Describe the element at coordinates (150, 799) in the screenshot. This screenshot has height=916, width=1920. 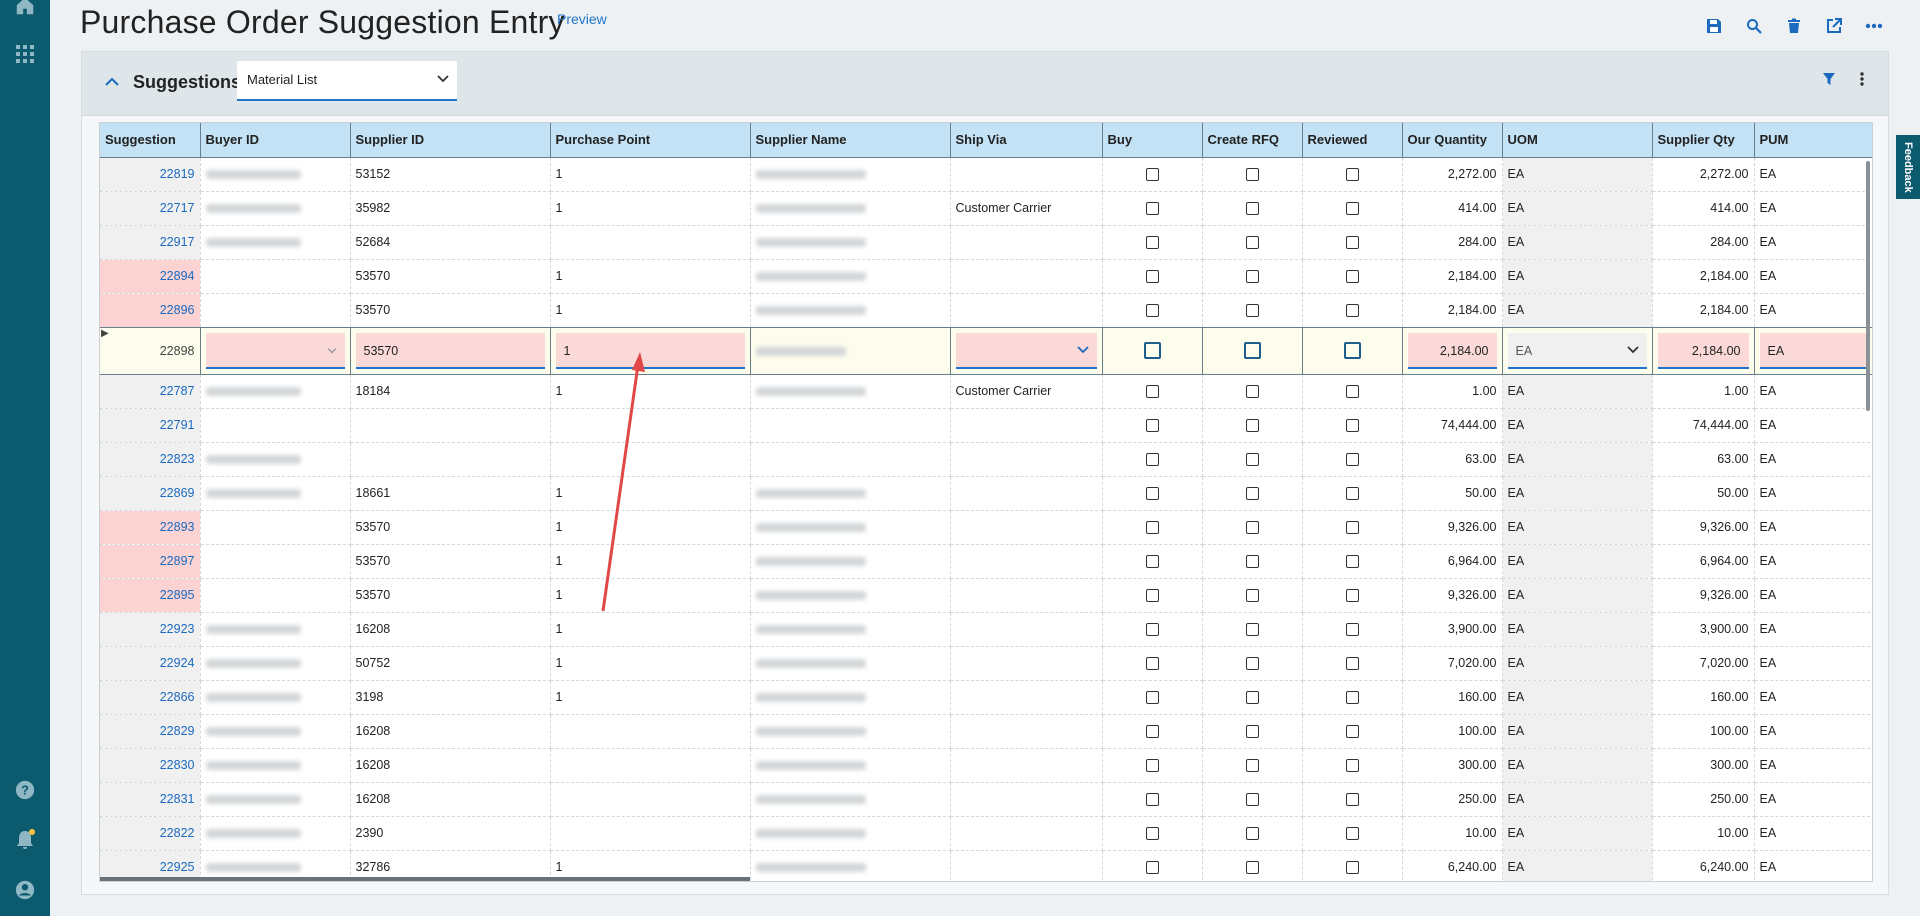
I see `suggestion-link: 22831` at that location.